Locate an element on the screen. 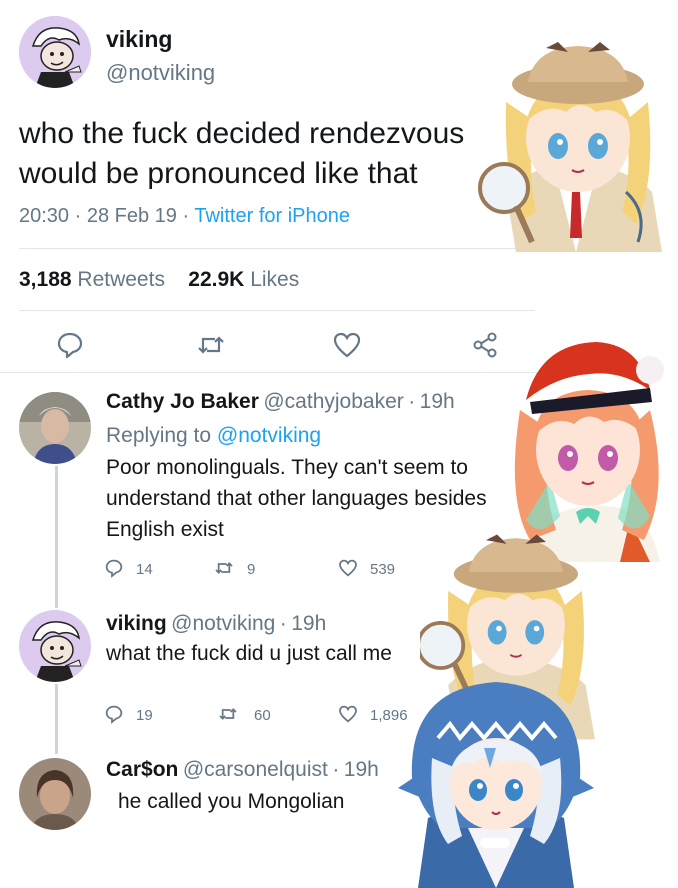  tweet-source-link: Twitter for iPhone is located at coordinates (272, 216).